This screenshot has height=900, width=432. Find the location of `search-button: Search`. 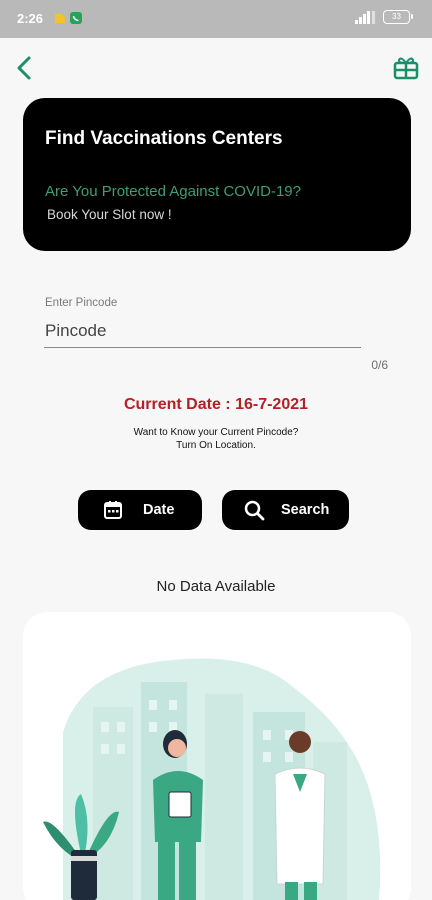

search-button: Search is located at coordinates (285, 510).